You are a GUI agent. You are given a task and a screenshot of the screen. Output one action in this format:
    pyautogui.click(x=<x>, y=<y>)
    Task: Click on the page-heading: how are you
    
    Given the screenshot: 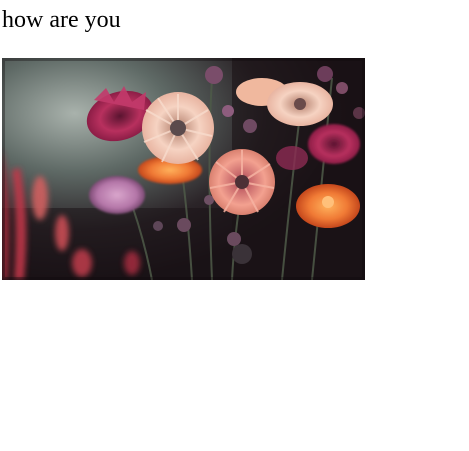 What is the action you would take?
    pyautogui.click(x=61, y=20)
    